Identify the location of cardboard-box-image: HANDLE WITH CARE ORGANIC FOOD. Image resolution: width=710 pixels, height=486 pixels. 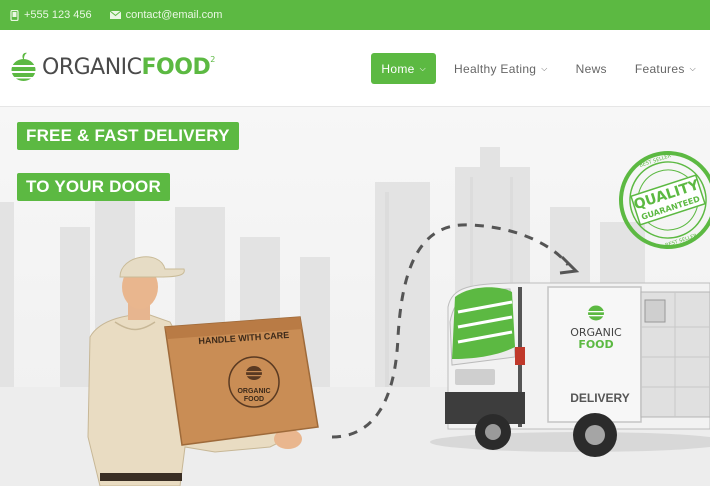
(241, 381).